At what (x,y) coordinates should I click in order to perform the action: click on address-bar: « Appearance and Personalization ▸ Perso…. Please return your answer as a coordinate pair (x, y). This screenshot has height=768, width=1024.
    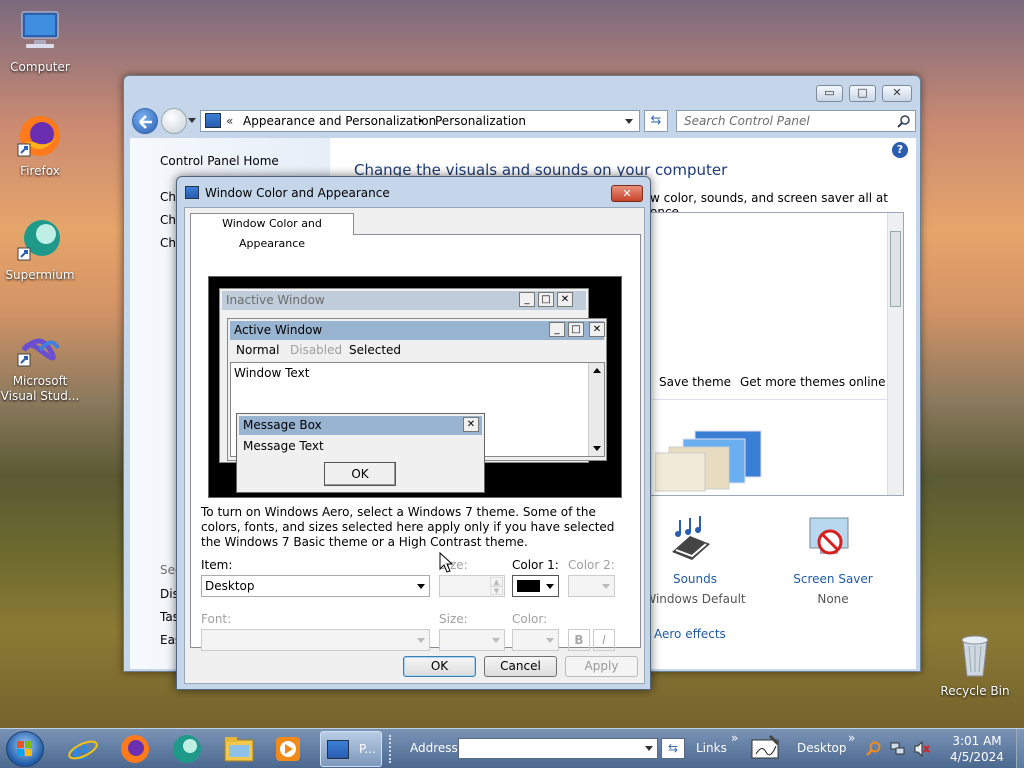
    Looking at the image, I should click on (420, 121).